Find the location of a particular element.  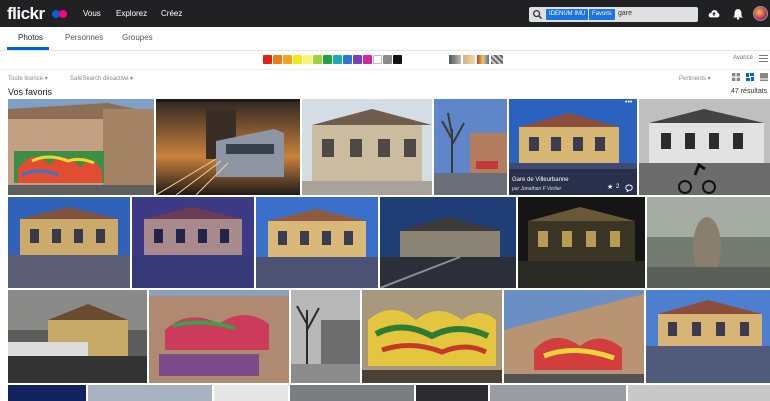

style-filter-thumbs is located at coordinates (476, 59).